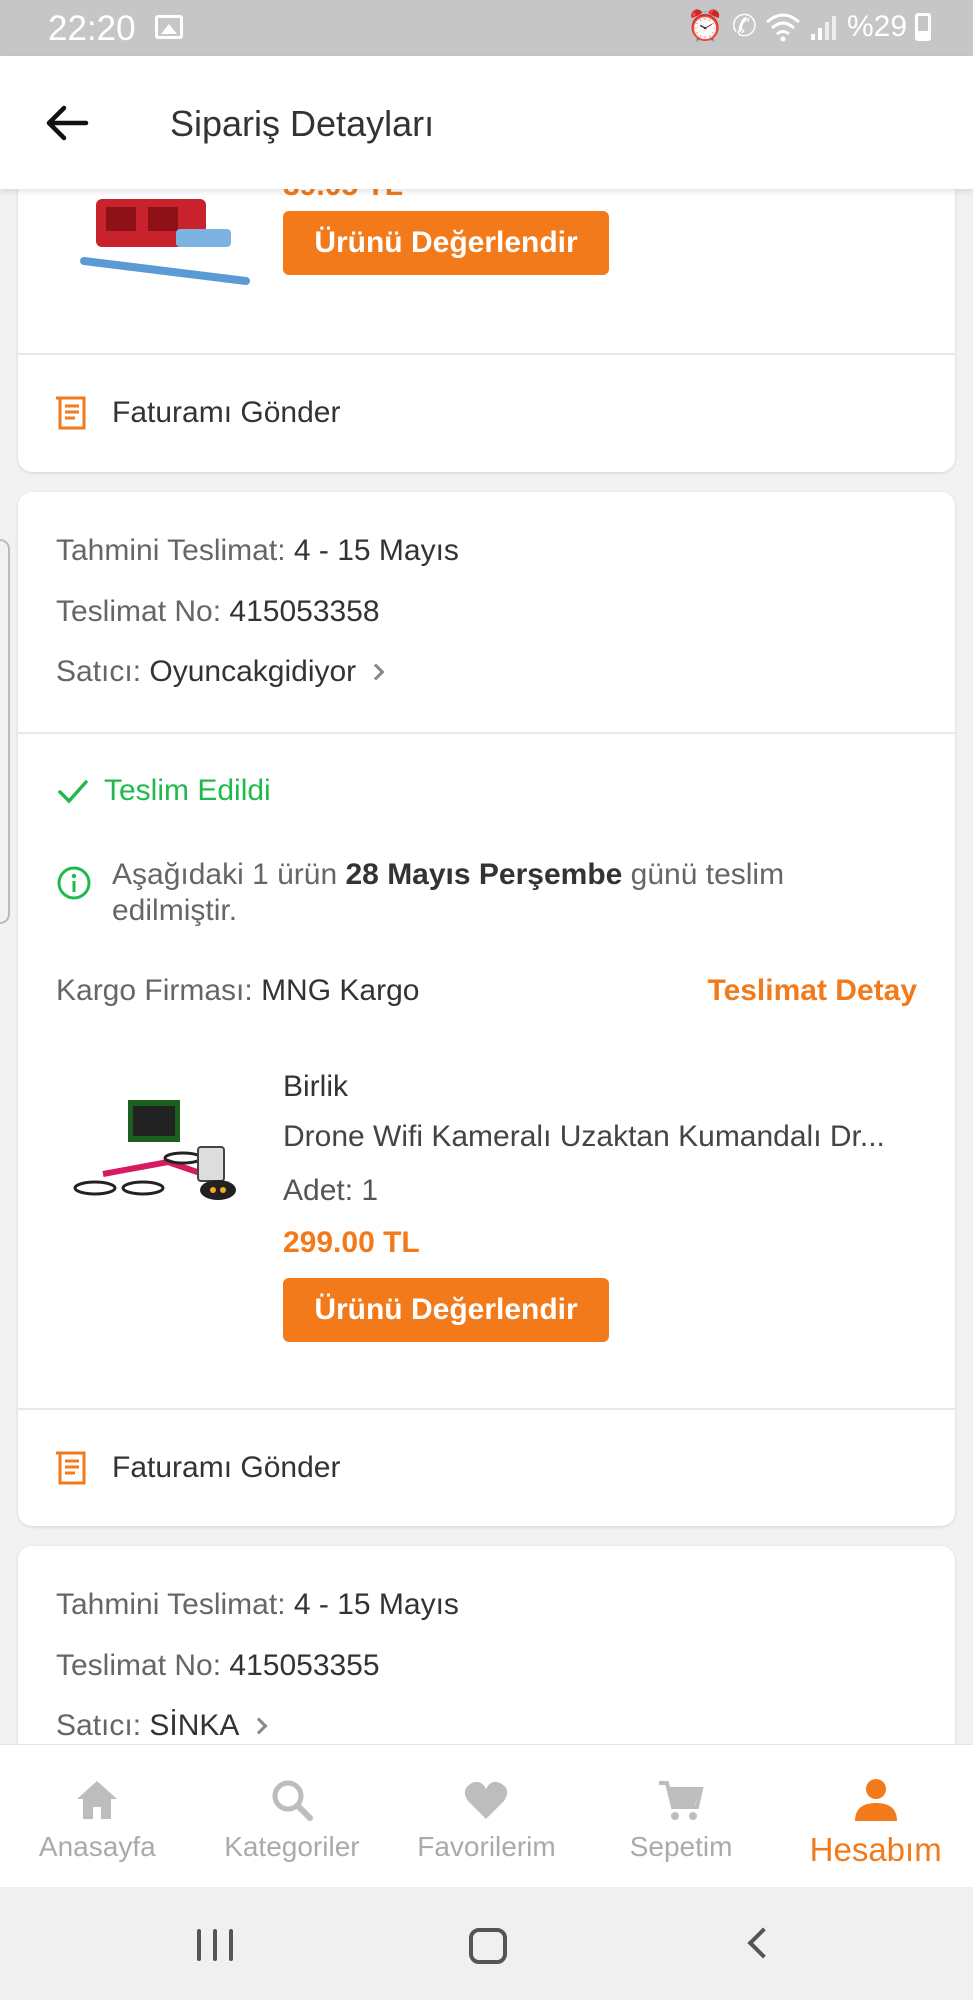 The image size is (973, 2000). What do you see at coordinates (67, 123) in the screenshot?
I see `back-arrow-icon` at bounding box center [67, 123].